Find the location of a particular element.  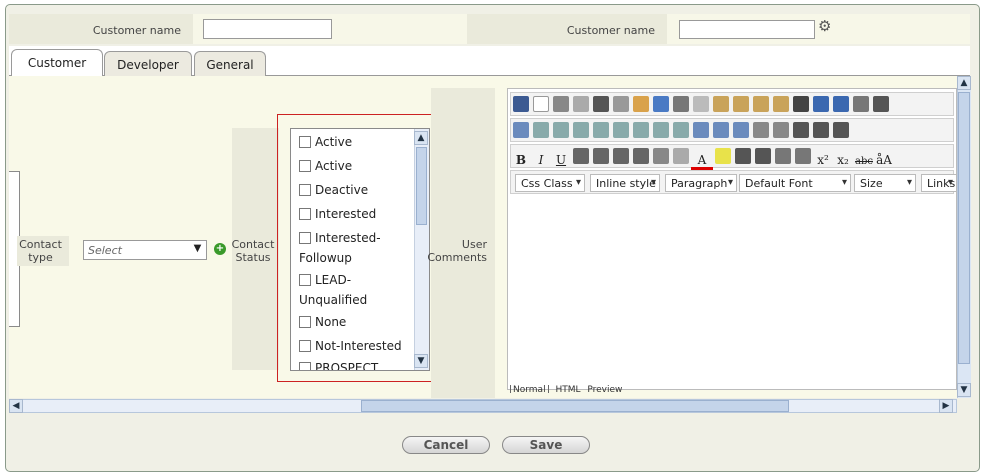

underline-icon: U is located at coordinates (561, 158).